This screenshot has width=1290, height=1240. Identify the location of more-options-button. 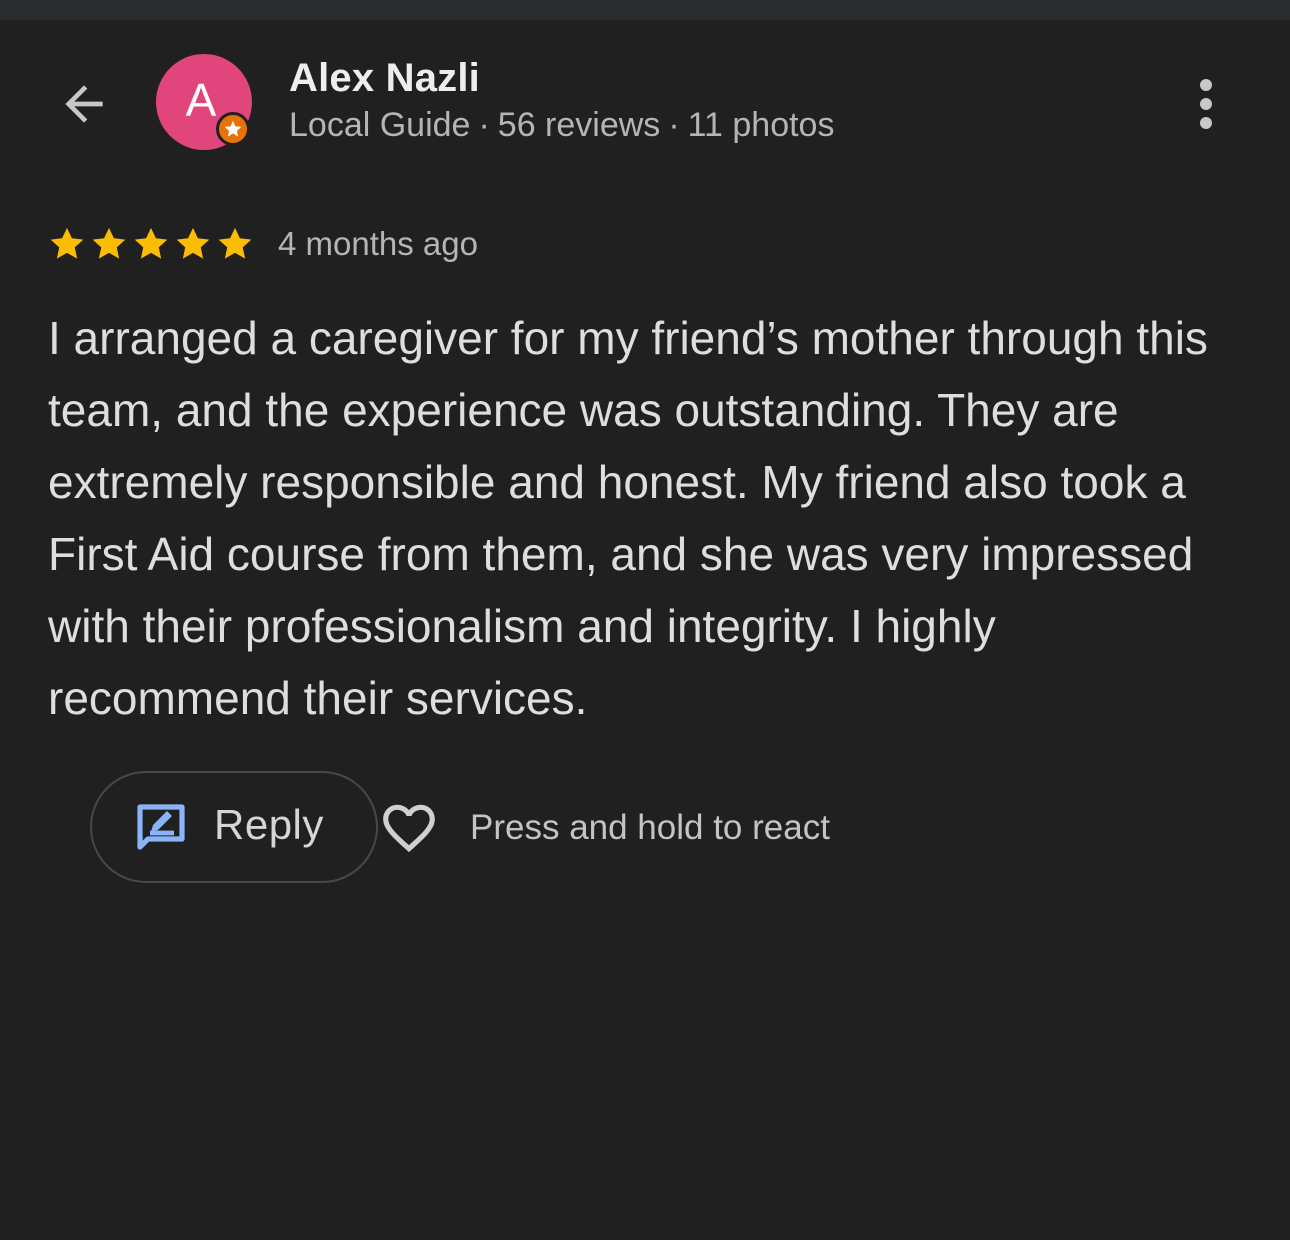
(1206, 104).